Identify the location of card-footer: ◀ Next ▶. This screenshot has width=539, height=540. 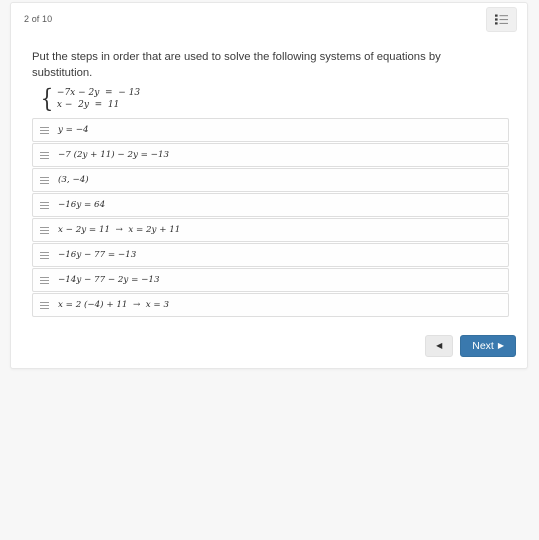
(470, 346).